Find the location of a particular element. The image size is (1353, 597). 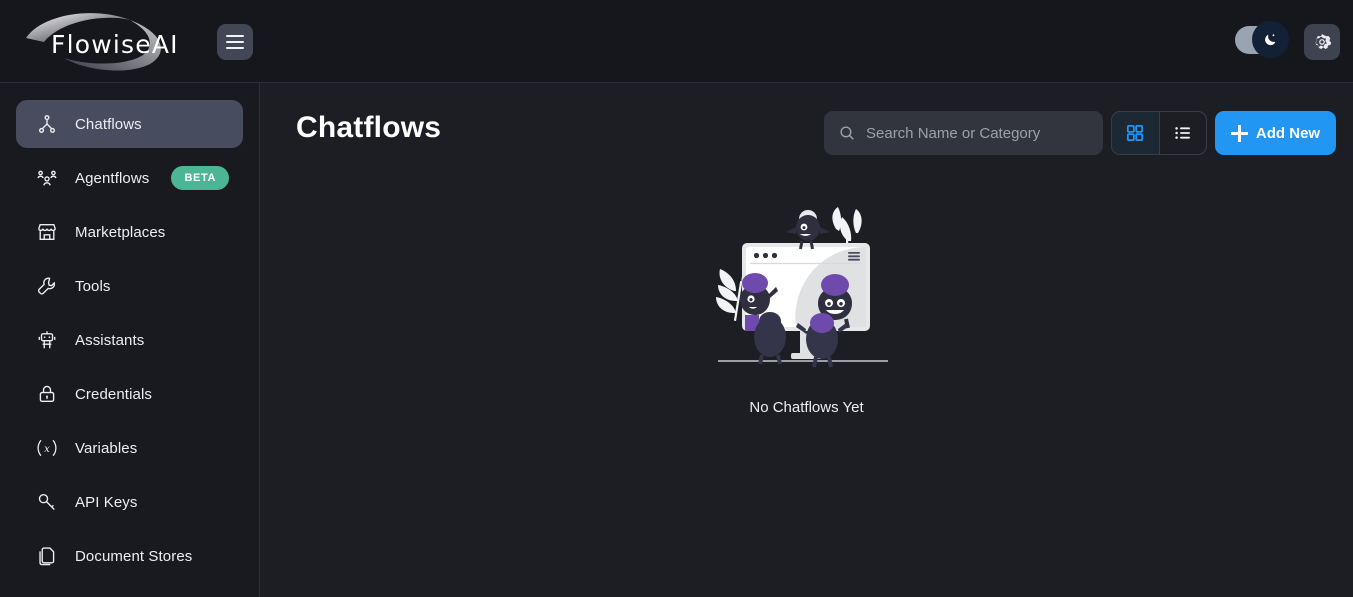

sidebar-item-label: Variables is located at coordinates (106, 448).